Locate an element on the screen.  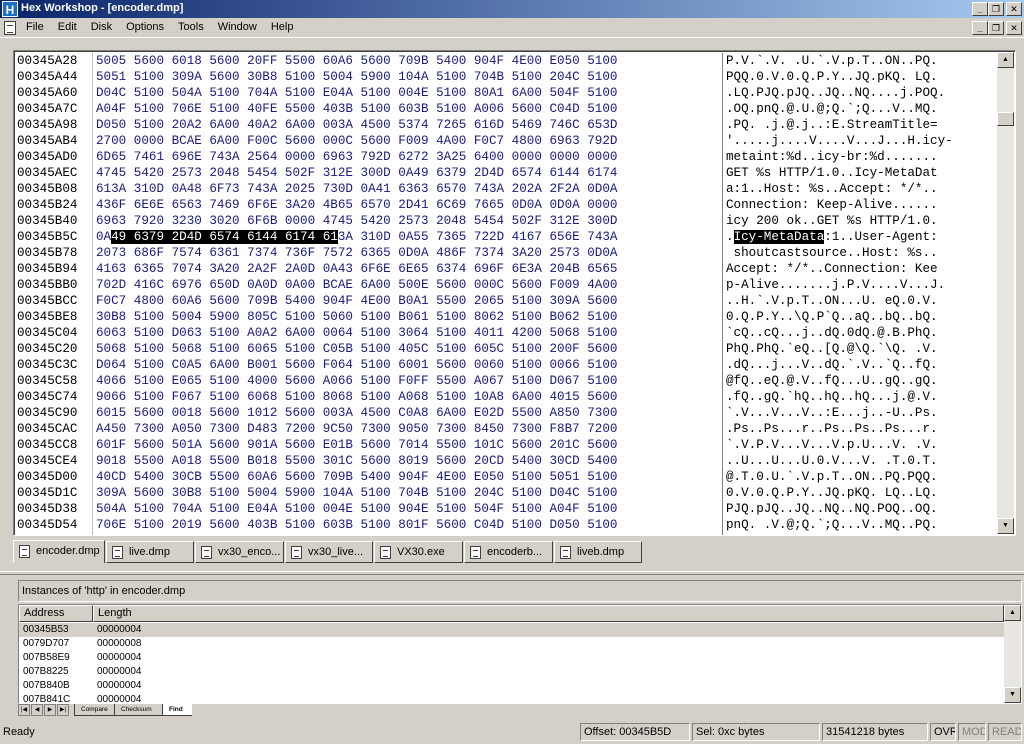
menu-help: Help is located at coordinates (282, 27).